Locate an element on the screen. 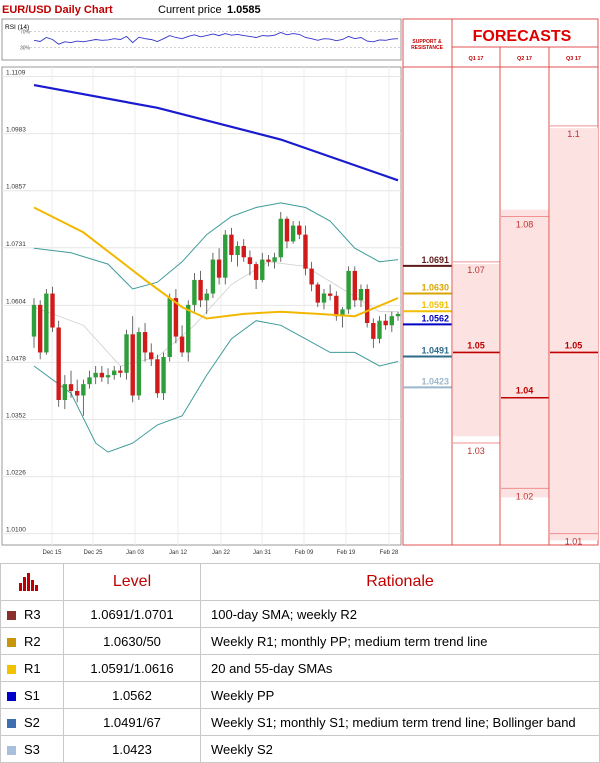  price-tick-label: 1.0352 is located at coordinates (16, 415).